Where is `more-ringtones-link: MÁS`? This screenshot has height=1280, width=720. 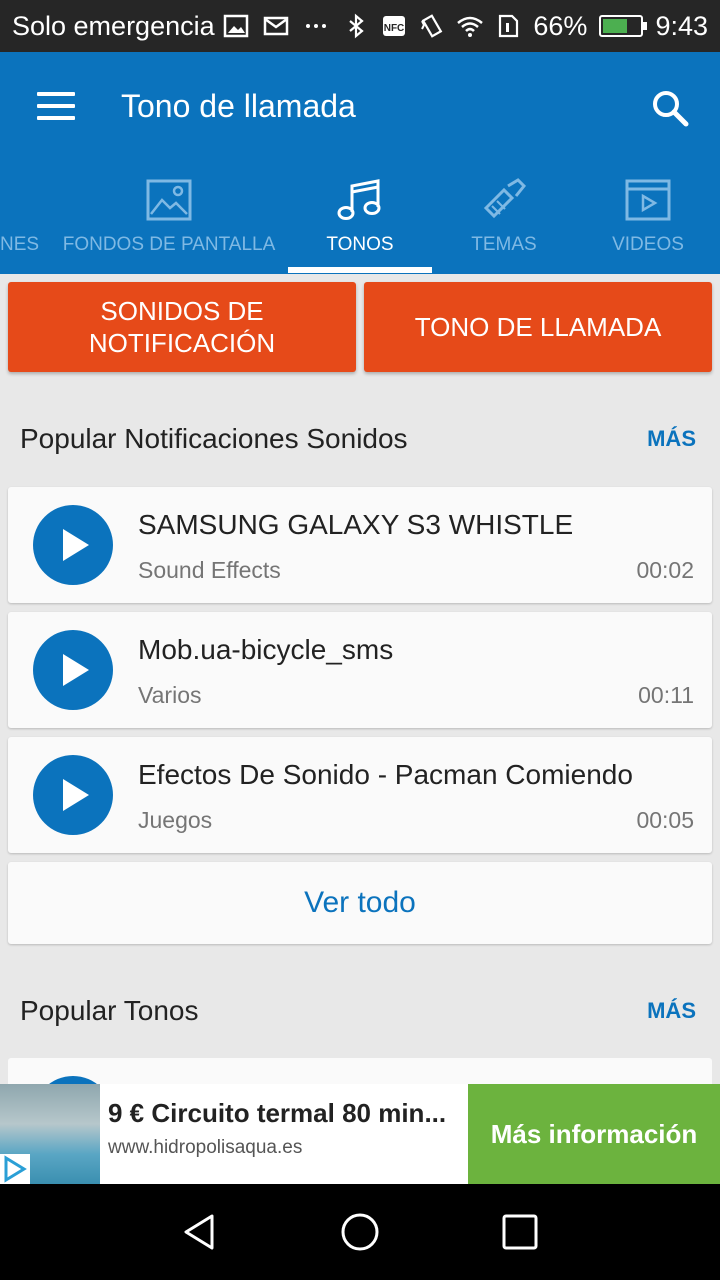 more-ringtones-link: MÁS is located at coordinates (671, 1011).